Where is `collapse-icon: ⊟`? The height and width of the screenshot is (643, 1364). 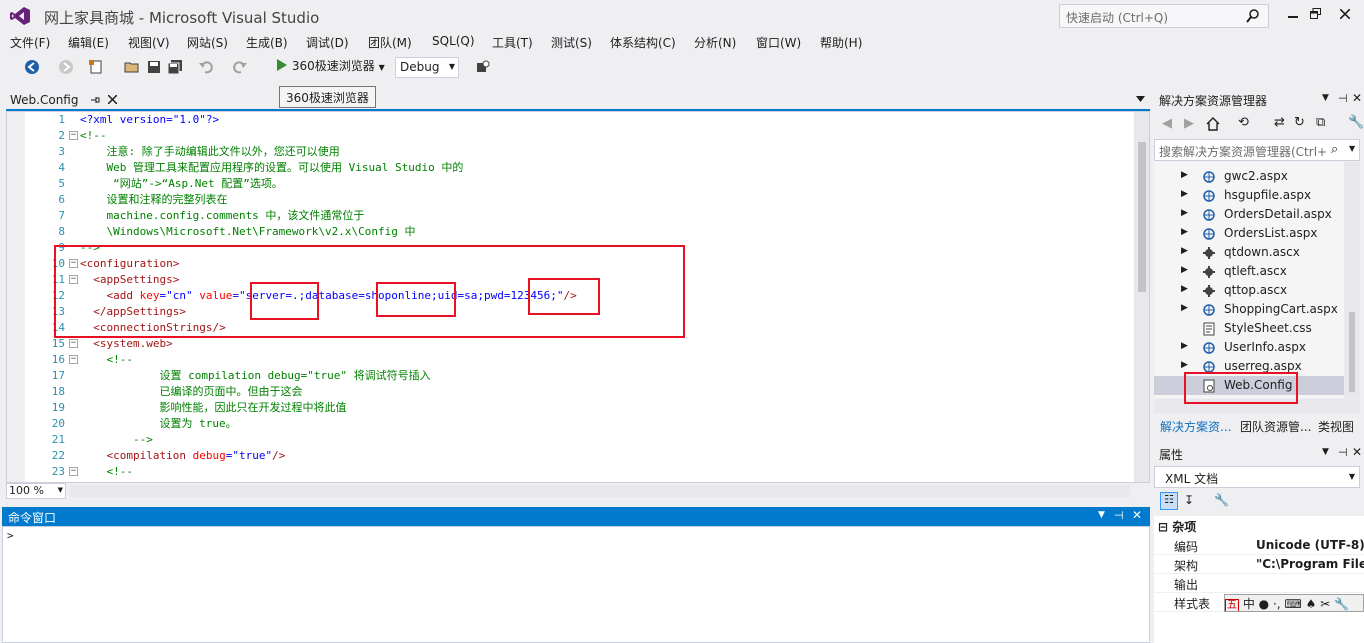
collapse-icon: ⊟ is located at coordinates (1165, 527).